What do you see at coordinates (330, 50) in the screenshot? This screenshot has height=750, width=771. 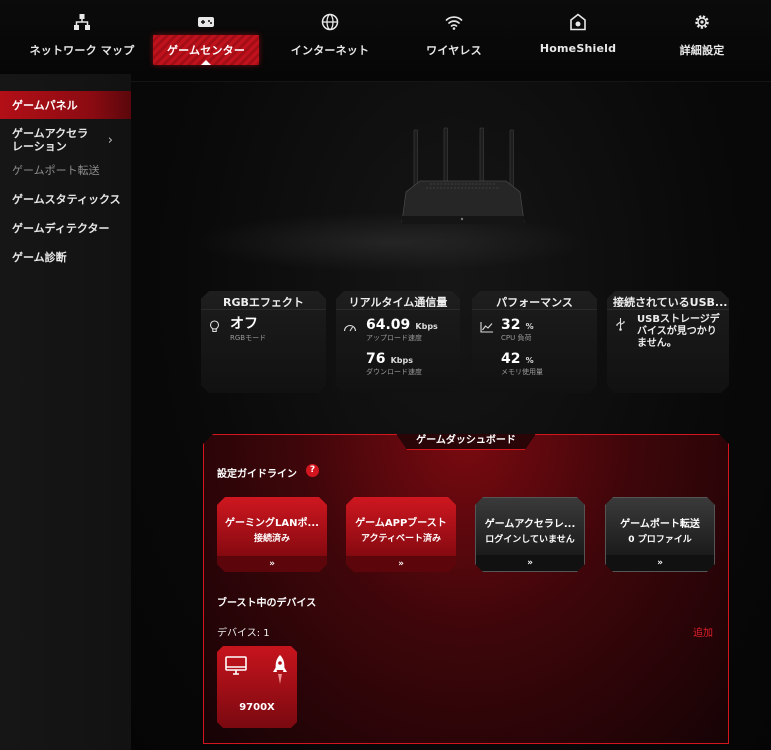 I see `nav-label: インターネット` at bounding box center [330, 50].